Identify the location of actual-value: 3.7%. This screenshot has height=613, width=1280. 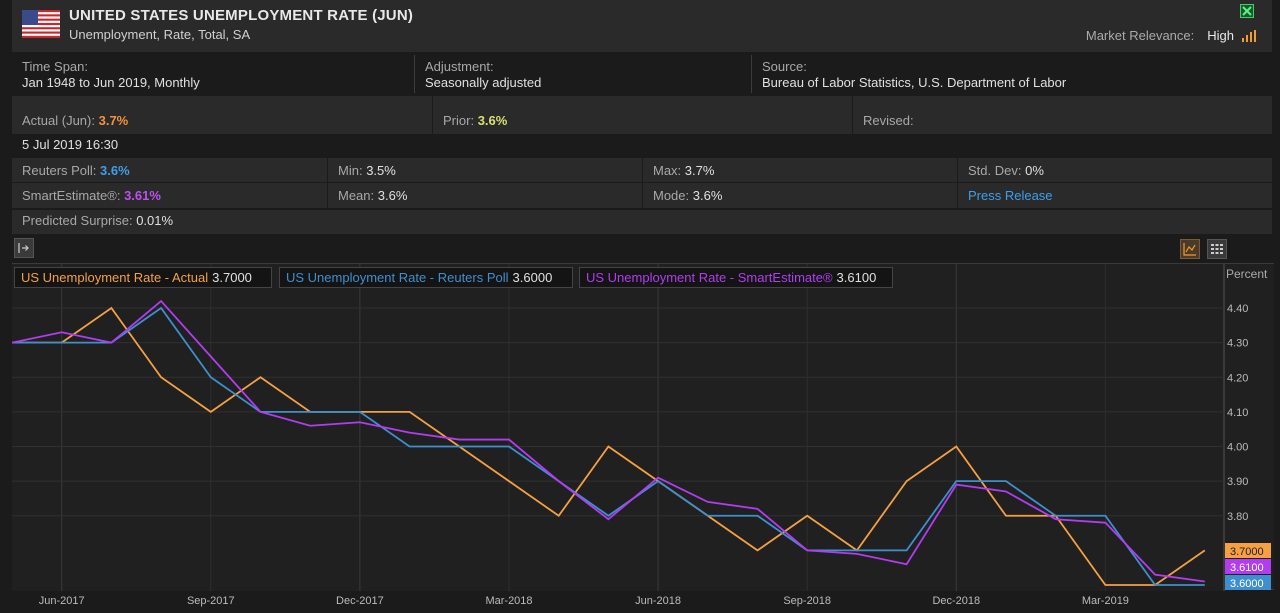
(113, 120).